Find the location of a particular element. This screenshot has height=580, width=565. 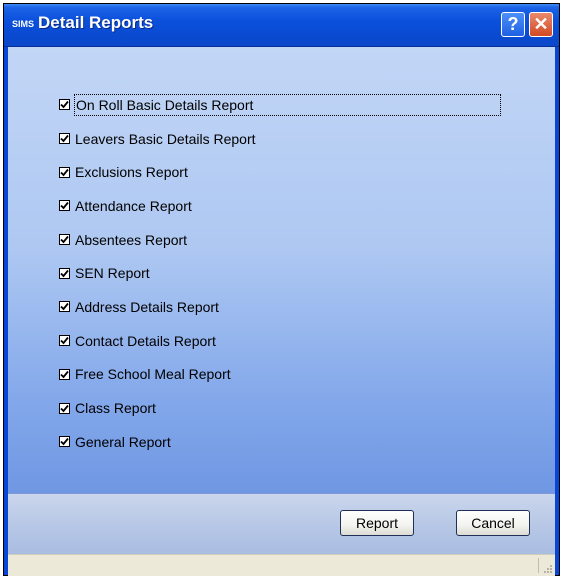

report-option-sen: SEN Report is located at coordinates (279, 273).